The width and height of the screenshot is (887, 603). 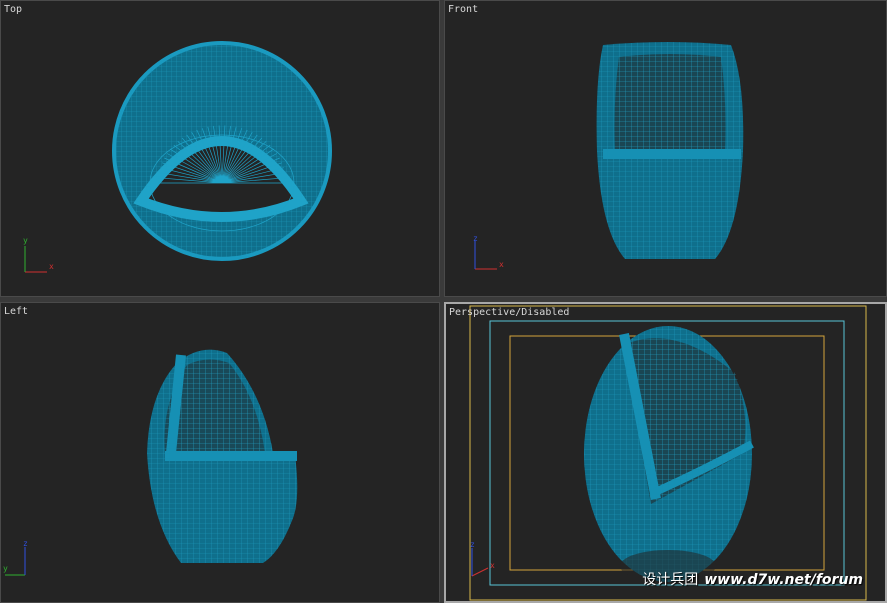 I want to click on watermark-cn: 设计兵团, so click(x=670, y=580).